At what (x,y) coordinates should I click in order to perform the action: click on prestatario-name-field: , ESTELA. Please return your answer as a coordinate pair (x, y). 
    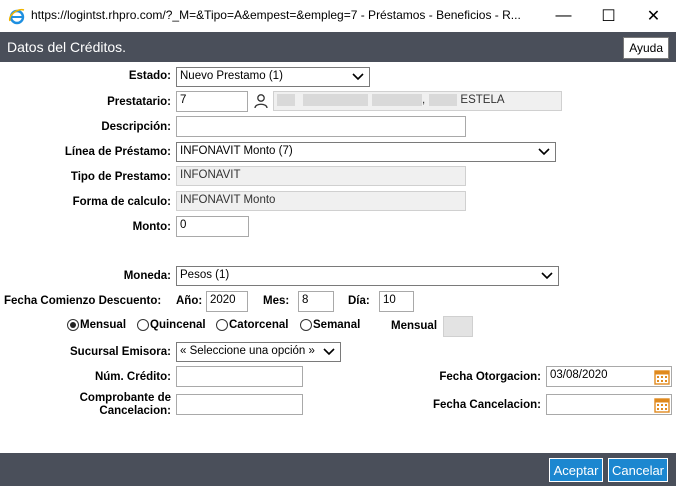
    Looking at the image, I should click on (417, 101).